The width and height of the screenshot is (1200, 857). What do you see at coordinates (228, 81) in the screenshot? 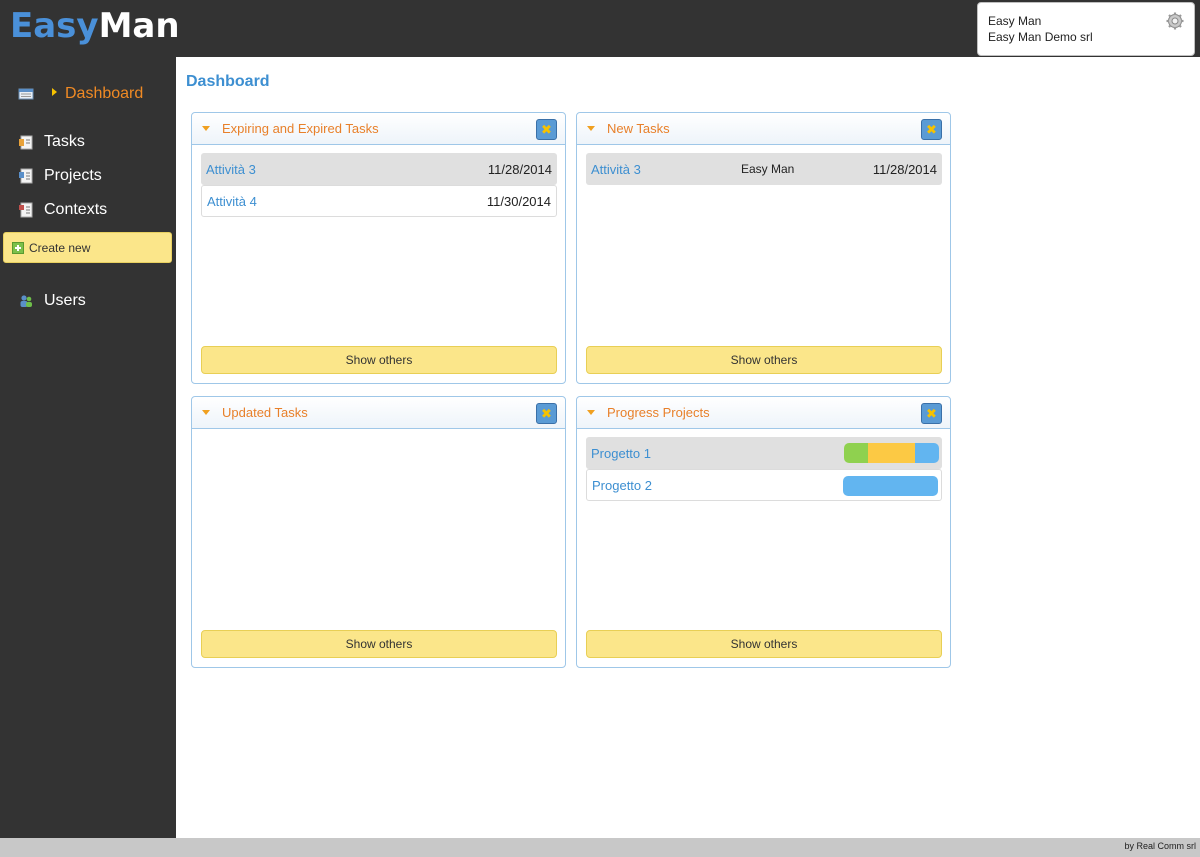
I see `page-title: Dashboard` at bounding box center [228, 81].